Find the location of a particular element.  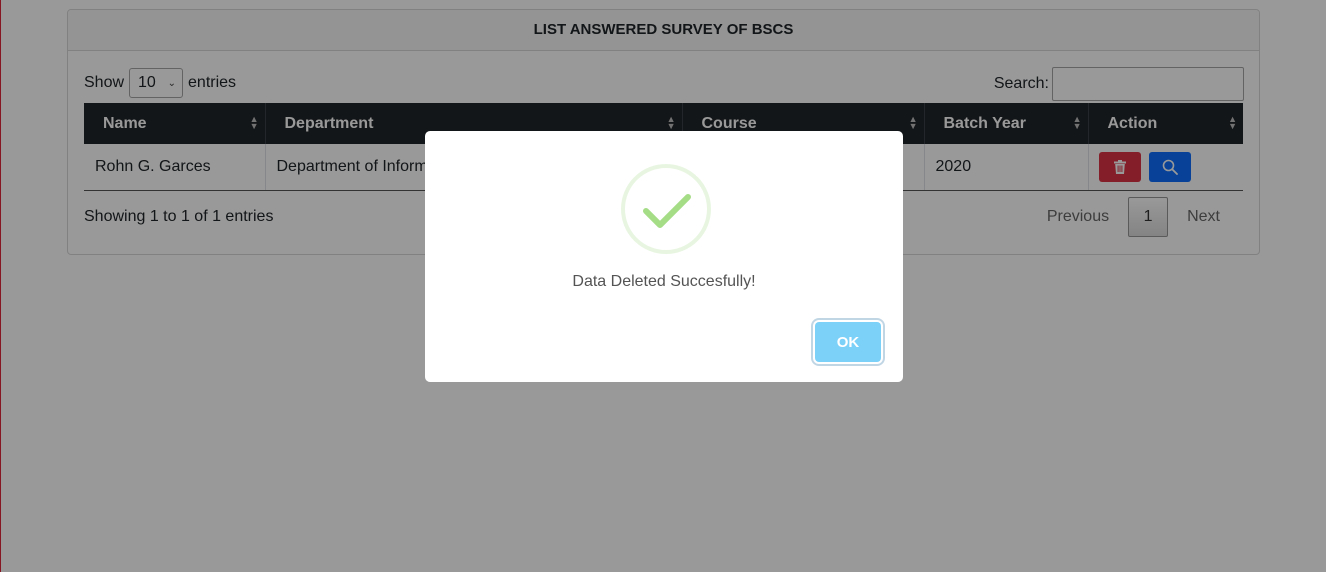

success-icon-ring is located at coordinates (666, 209).